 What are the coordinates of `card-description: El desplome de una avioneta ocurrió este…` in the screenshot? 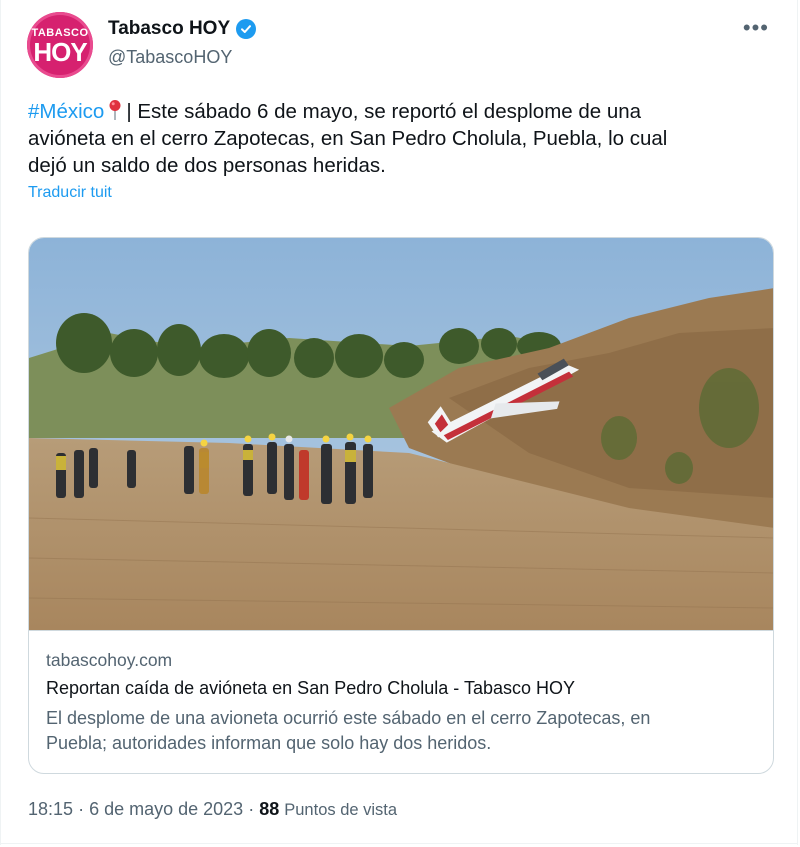 It's located at (396, 731).